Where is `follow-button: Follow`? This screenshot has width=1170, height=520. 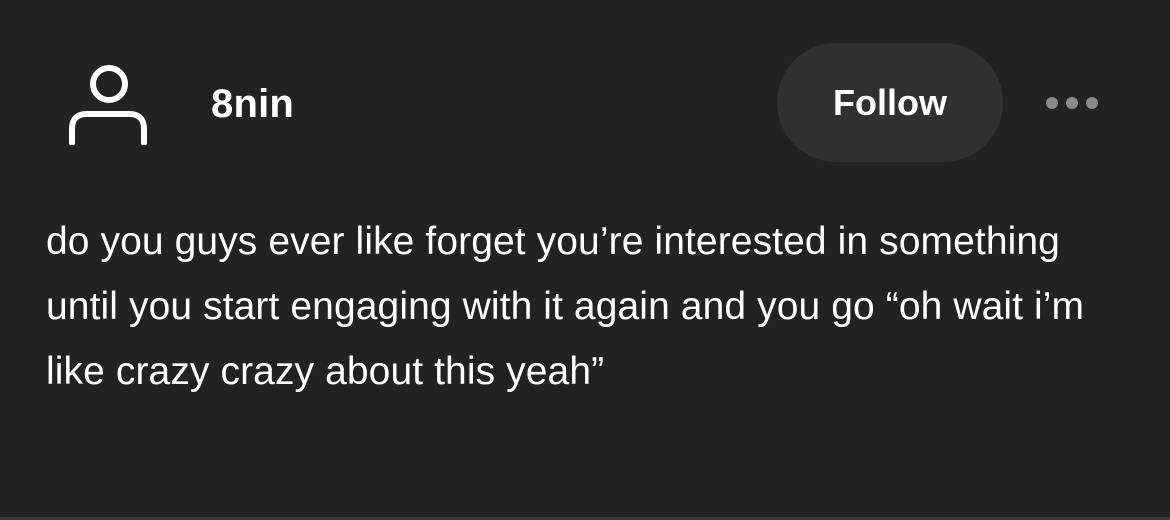
follow-button: Follow is located at coordinates (890, 102).